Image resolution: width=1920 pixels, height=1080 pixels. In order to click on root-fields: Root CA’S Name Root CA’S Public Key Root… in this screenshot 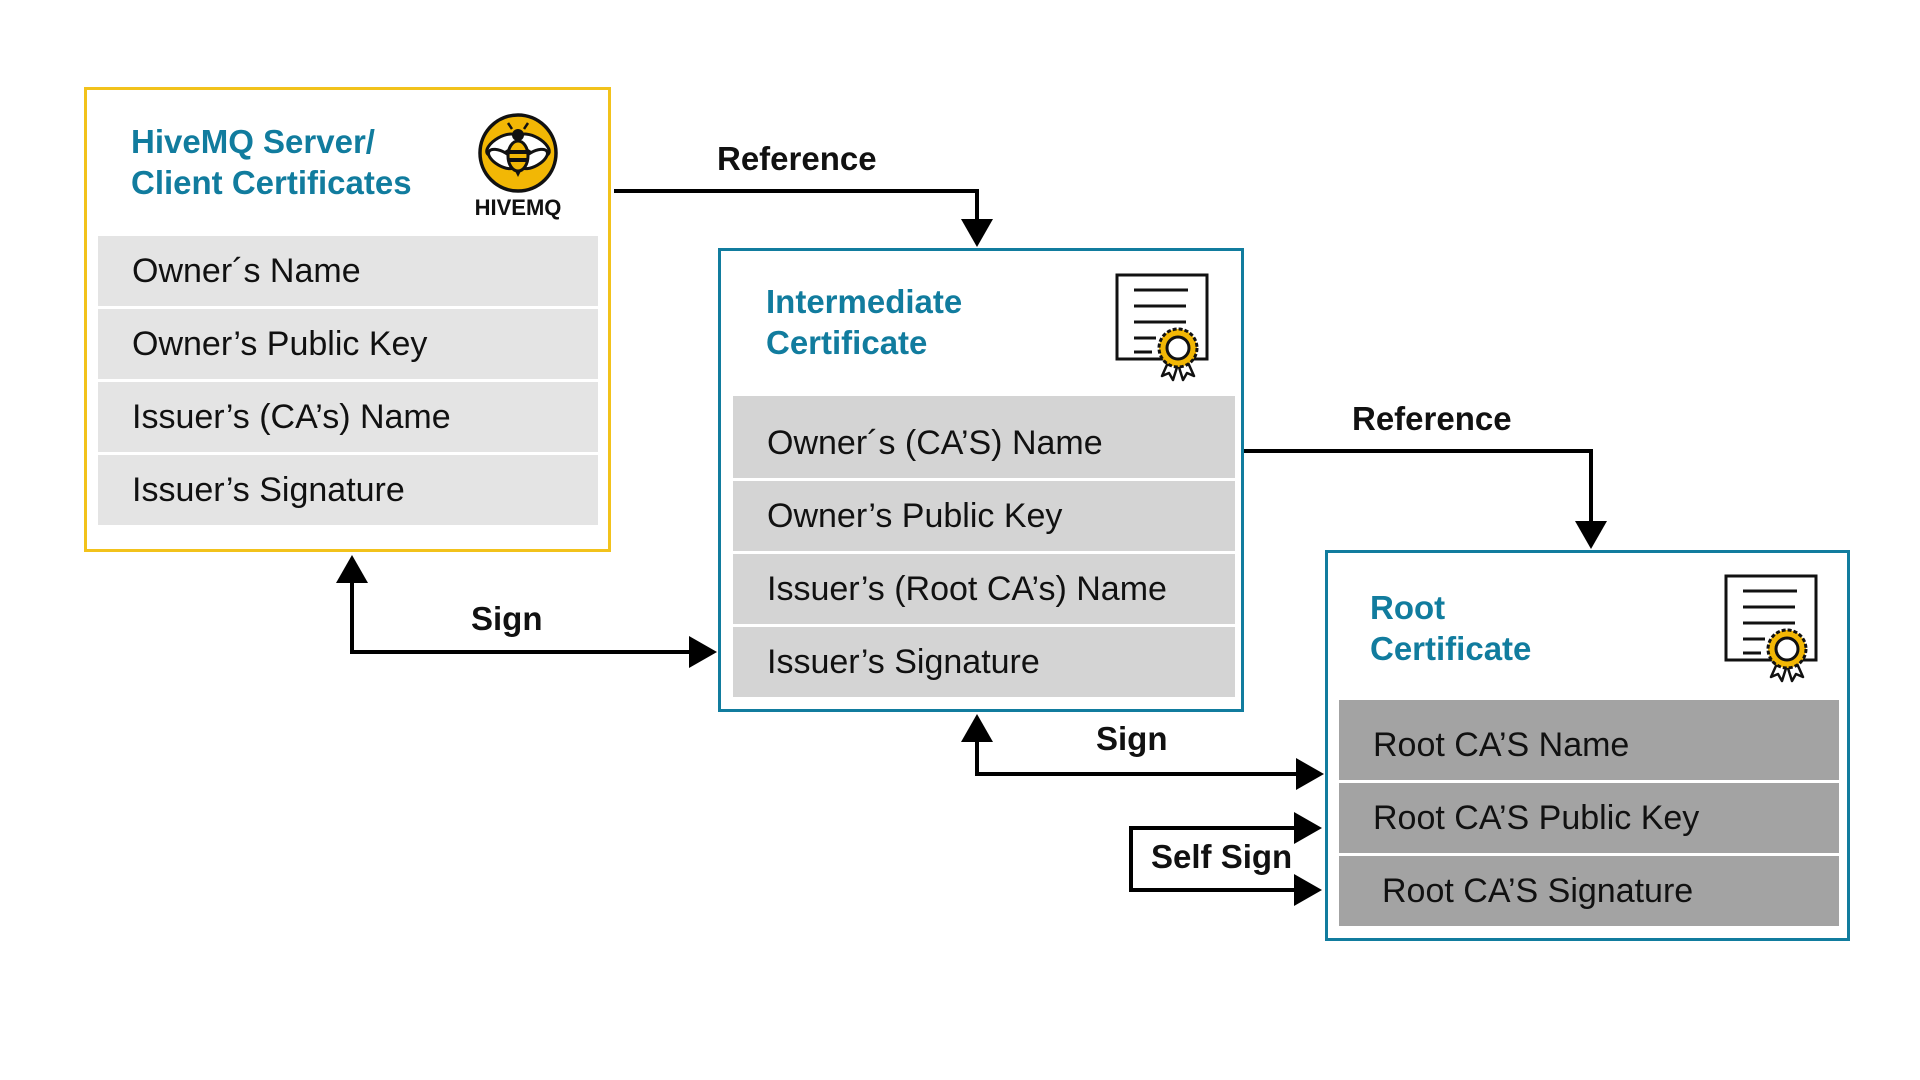, I will do `click(1589, 813)`.